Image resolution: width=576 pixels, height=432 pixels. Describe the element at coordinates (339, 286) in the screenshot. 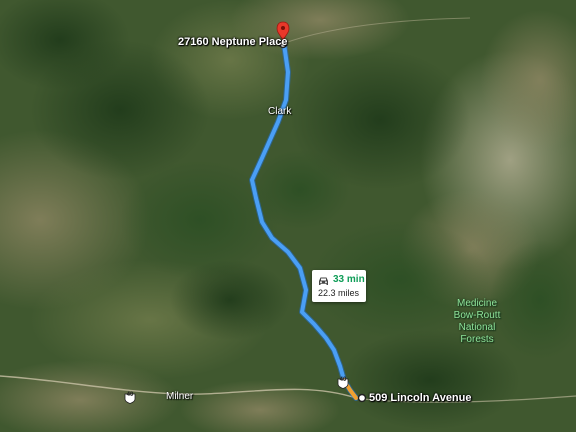

I see `route-info-box: 33 min 22.3 miles` at that location.